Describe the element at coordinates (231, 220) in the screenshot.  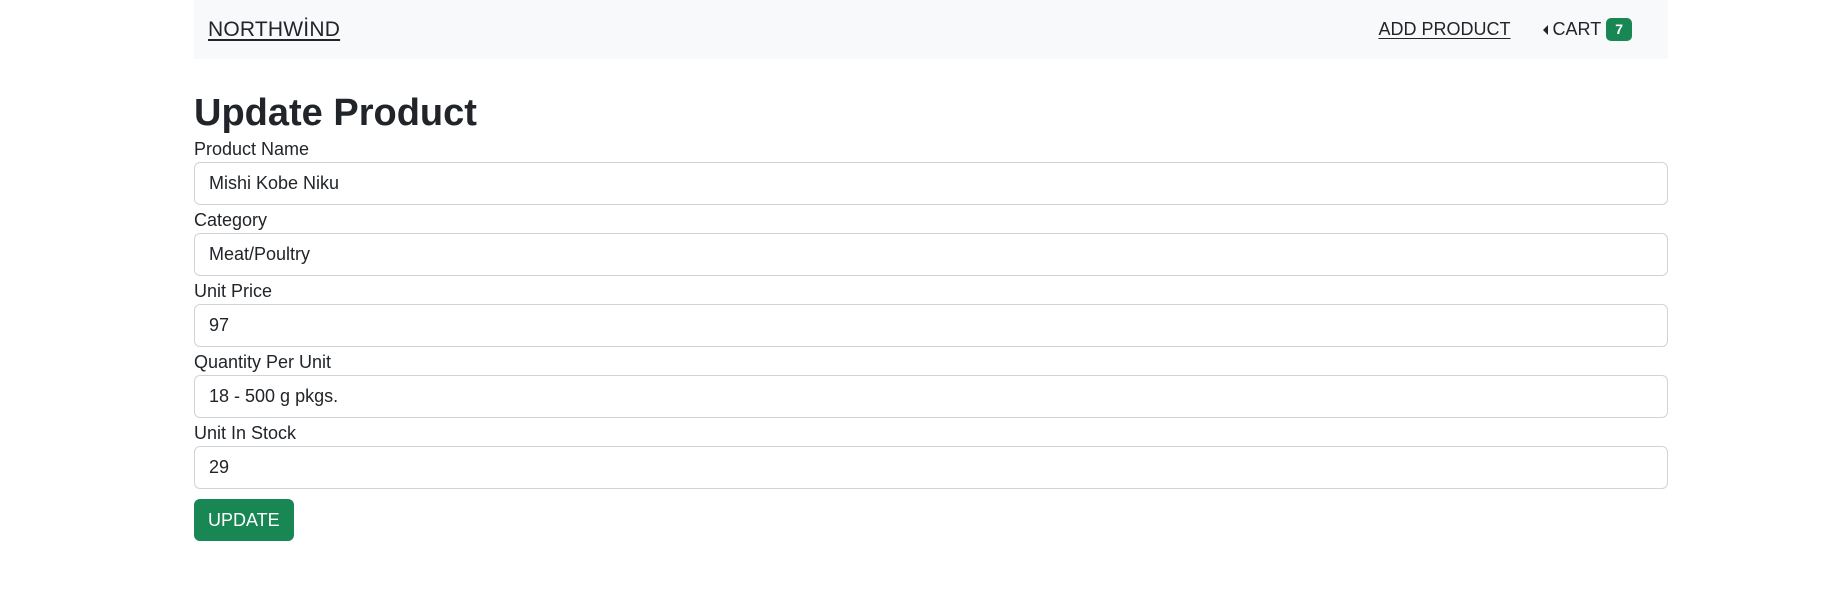
I see `category-label: Category` at that location.